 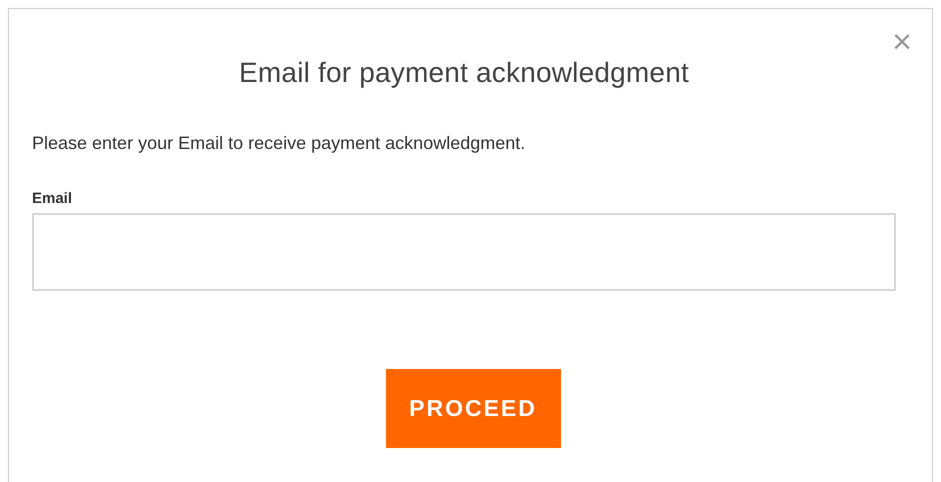 I want to click on proceed-button: PROCEED, so click(x=473, y=408).